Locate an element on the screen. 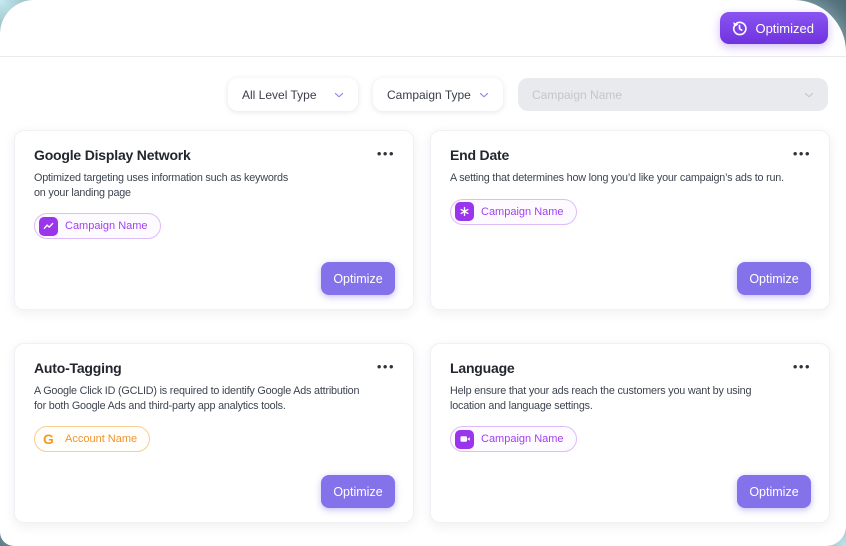 Image resolution: width=846 pixels, height=546 pixels. campaign-type-select: Campaign Type is located at coordinates (438, 94).